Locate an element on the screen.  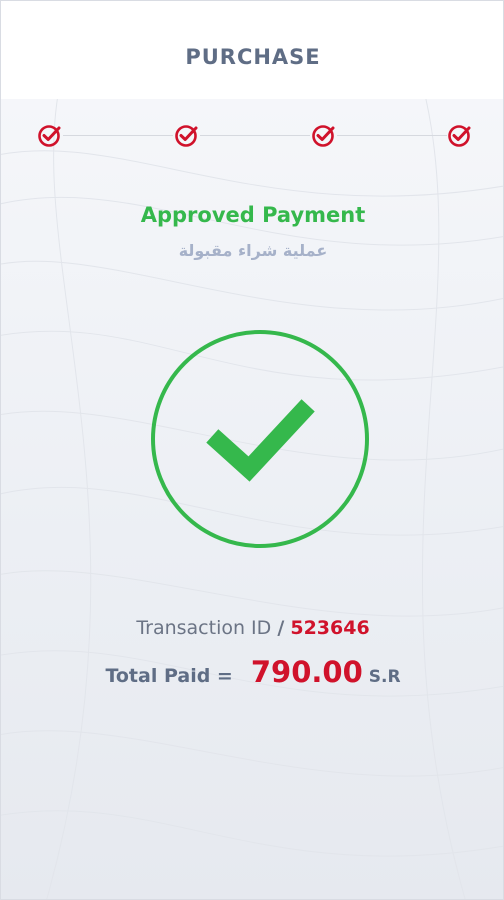
approved-check-circle-icon is located at coordinates (262, 439).